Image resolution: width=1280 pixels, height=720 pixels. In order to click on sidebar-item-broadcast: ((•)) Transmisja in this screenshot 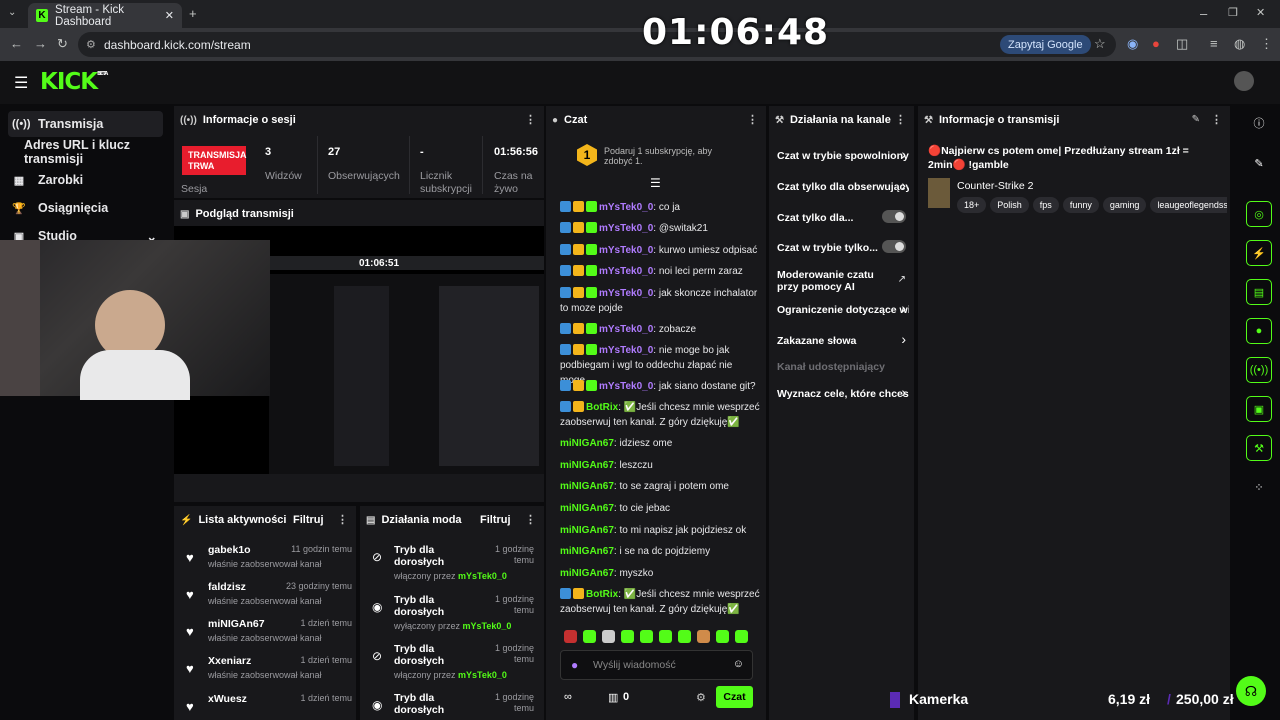, I will do `click(85, 124)`.